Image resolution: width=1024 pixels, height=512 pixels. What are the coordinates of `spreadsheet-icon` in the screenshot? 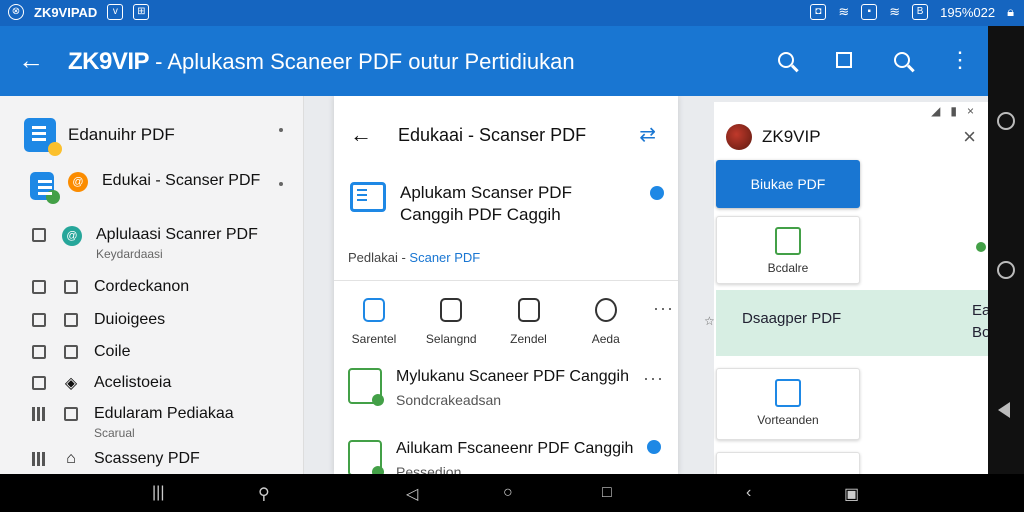 It's located at (366, 387).